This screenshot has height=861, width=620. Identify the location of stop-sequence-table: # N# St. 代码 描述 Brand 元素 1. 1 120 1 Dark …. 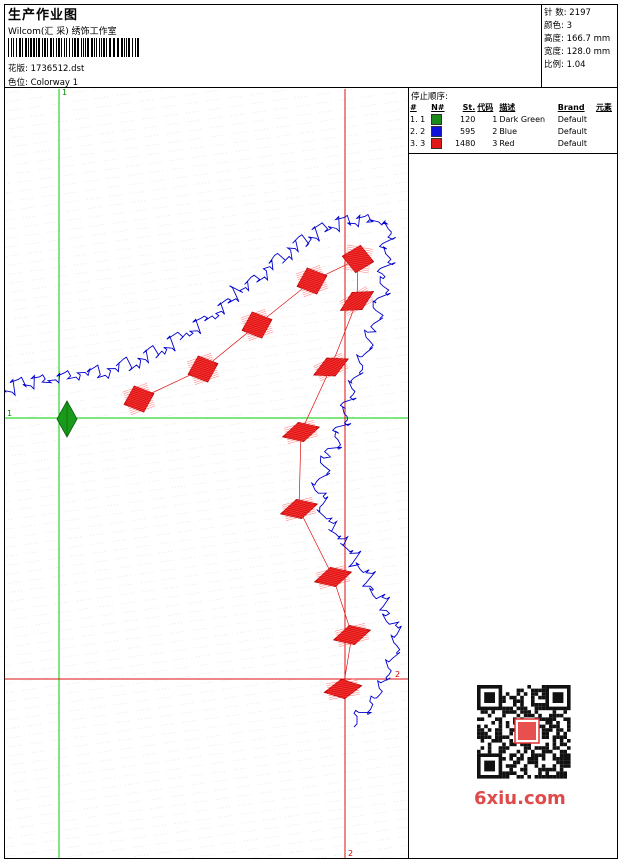
(513, 125).